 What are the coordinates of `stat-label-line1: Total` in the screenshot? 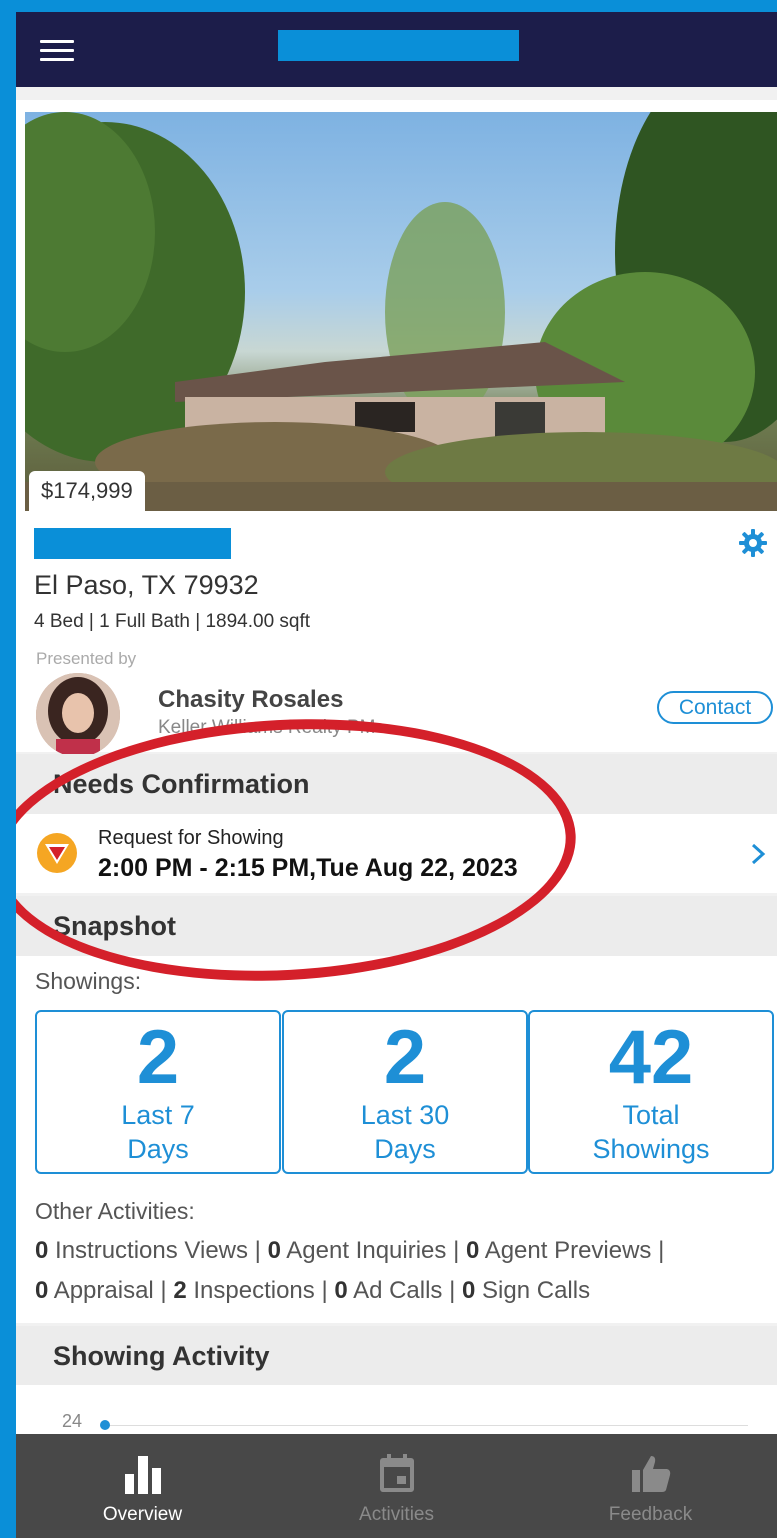 It's located at (651, 1115).